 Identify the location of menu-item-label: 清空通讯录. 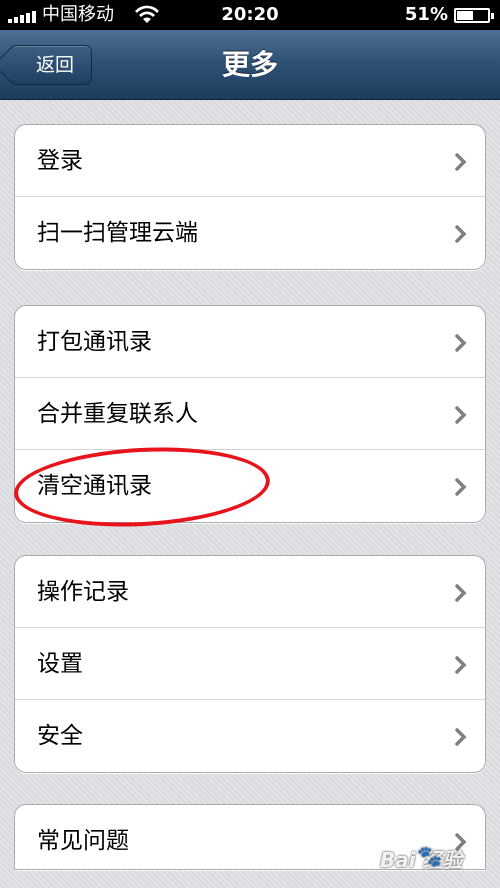
(94, 486).